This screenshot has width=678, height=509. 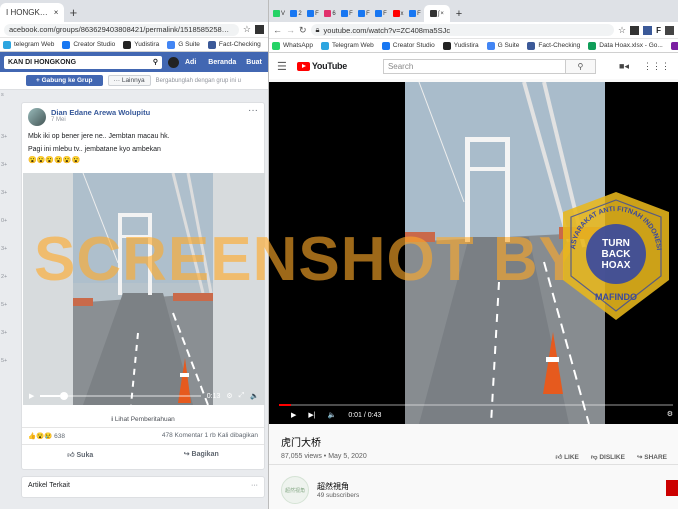 What do you see at coordinates (295, 490) in the screenshot?
I see `channel-avatar: 超然视角` at bounding box center [295, 490].